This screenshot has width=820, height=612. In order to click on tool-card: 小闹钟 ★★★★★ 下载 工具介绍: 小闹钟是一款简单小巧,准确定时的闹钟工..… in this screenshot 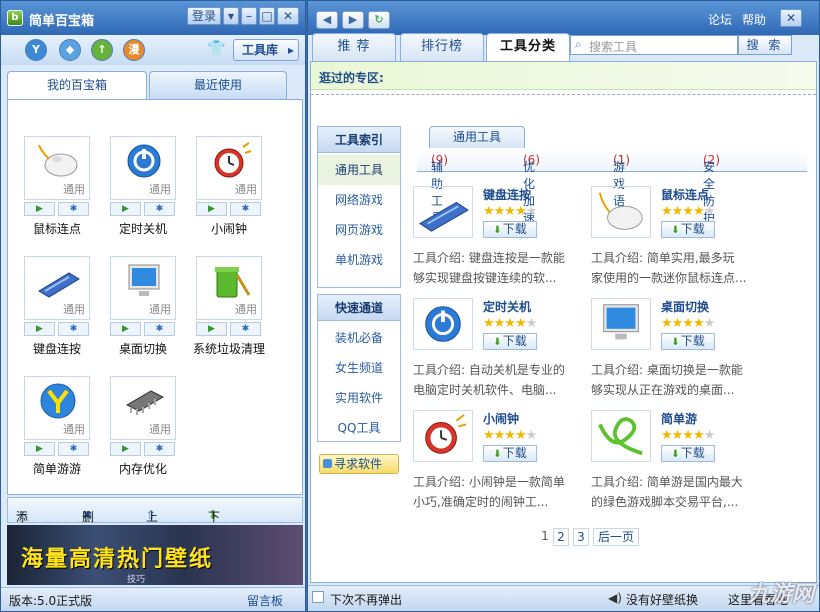, I will do `click(503, 465)`.